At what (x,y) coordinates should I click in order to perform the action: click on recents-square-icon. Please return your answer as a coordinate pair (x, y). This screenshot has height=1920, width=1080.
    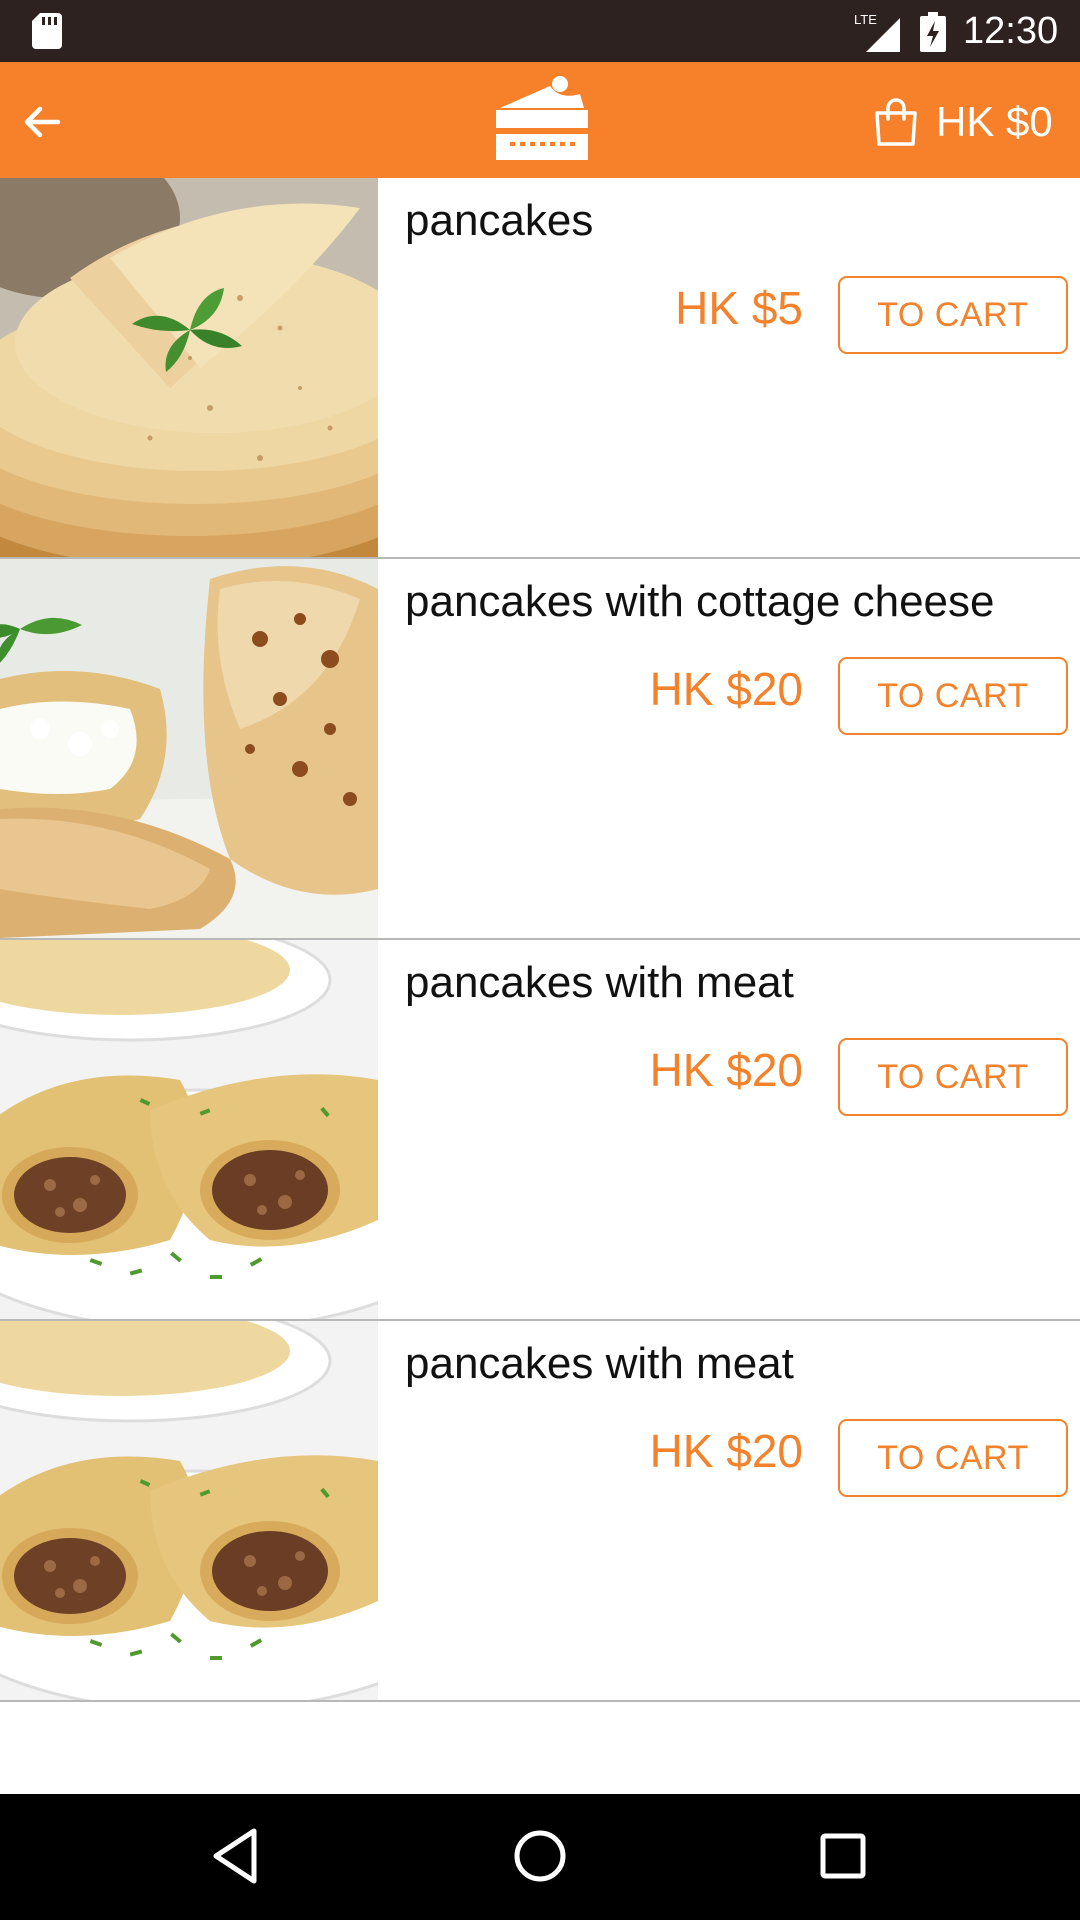
    Looking at the image, I should click on (843, 1856).